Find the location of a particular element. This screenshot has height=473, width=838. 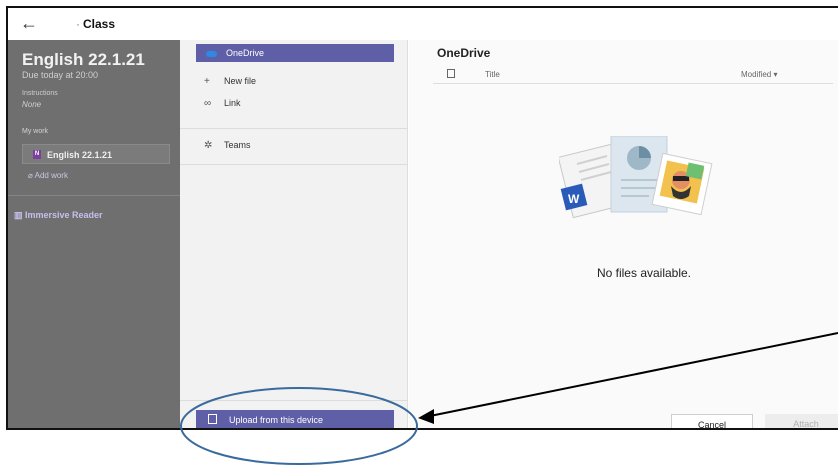

file-browser-heading: OneDrive is located at coordinates (464, 53).